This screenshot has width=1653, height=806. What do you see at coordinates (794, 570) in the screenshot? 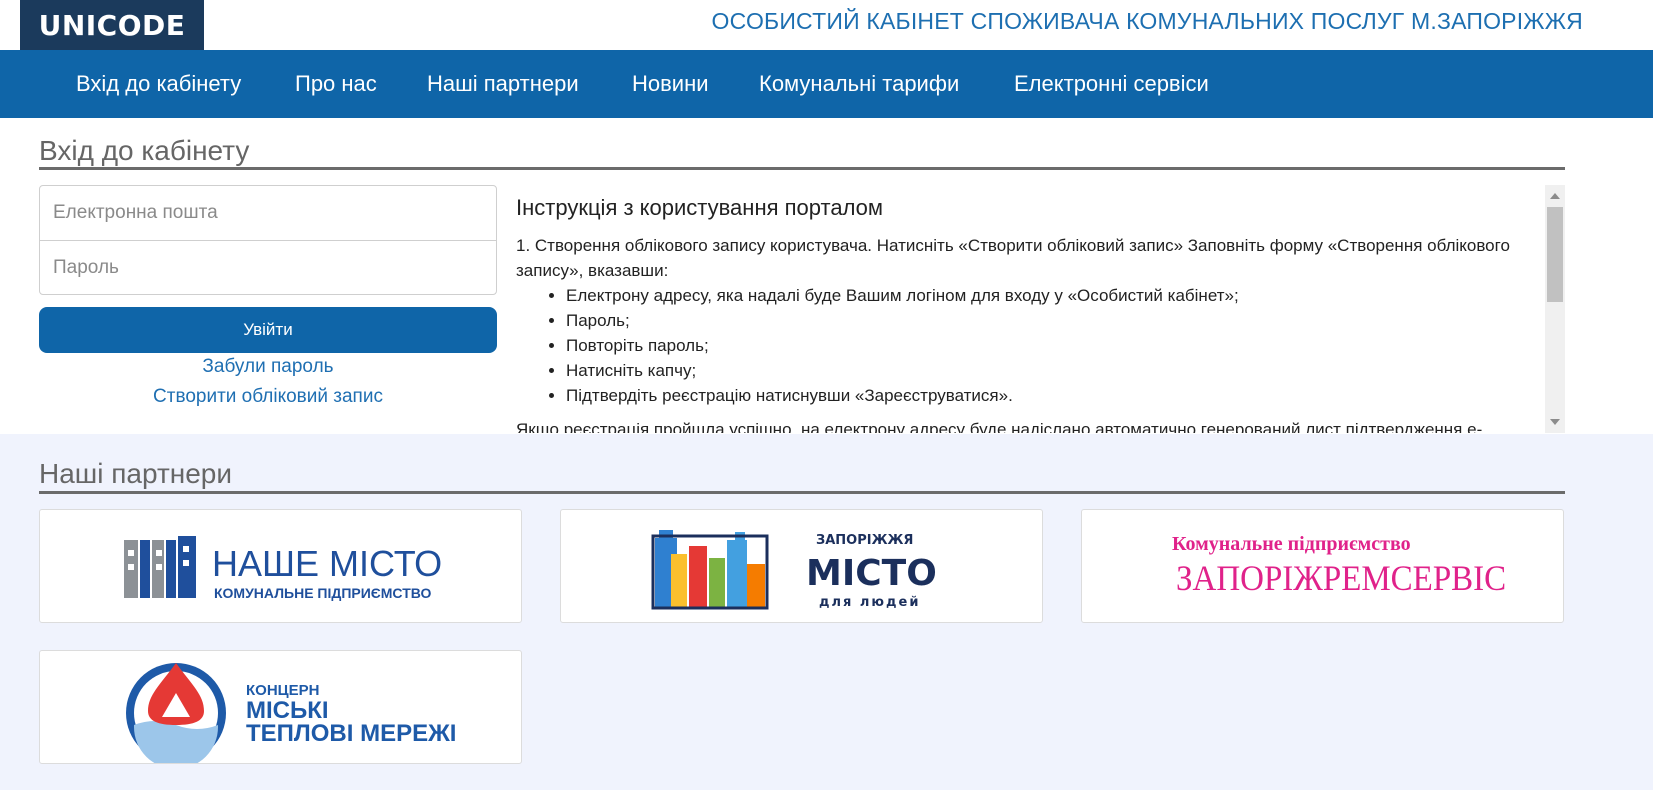
I see `zaporizhzhia-misto-logo: ЗАПОРІЖЖЯ МІСТО для людей` at bounding box center [794, 570].